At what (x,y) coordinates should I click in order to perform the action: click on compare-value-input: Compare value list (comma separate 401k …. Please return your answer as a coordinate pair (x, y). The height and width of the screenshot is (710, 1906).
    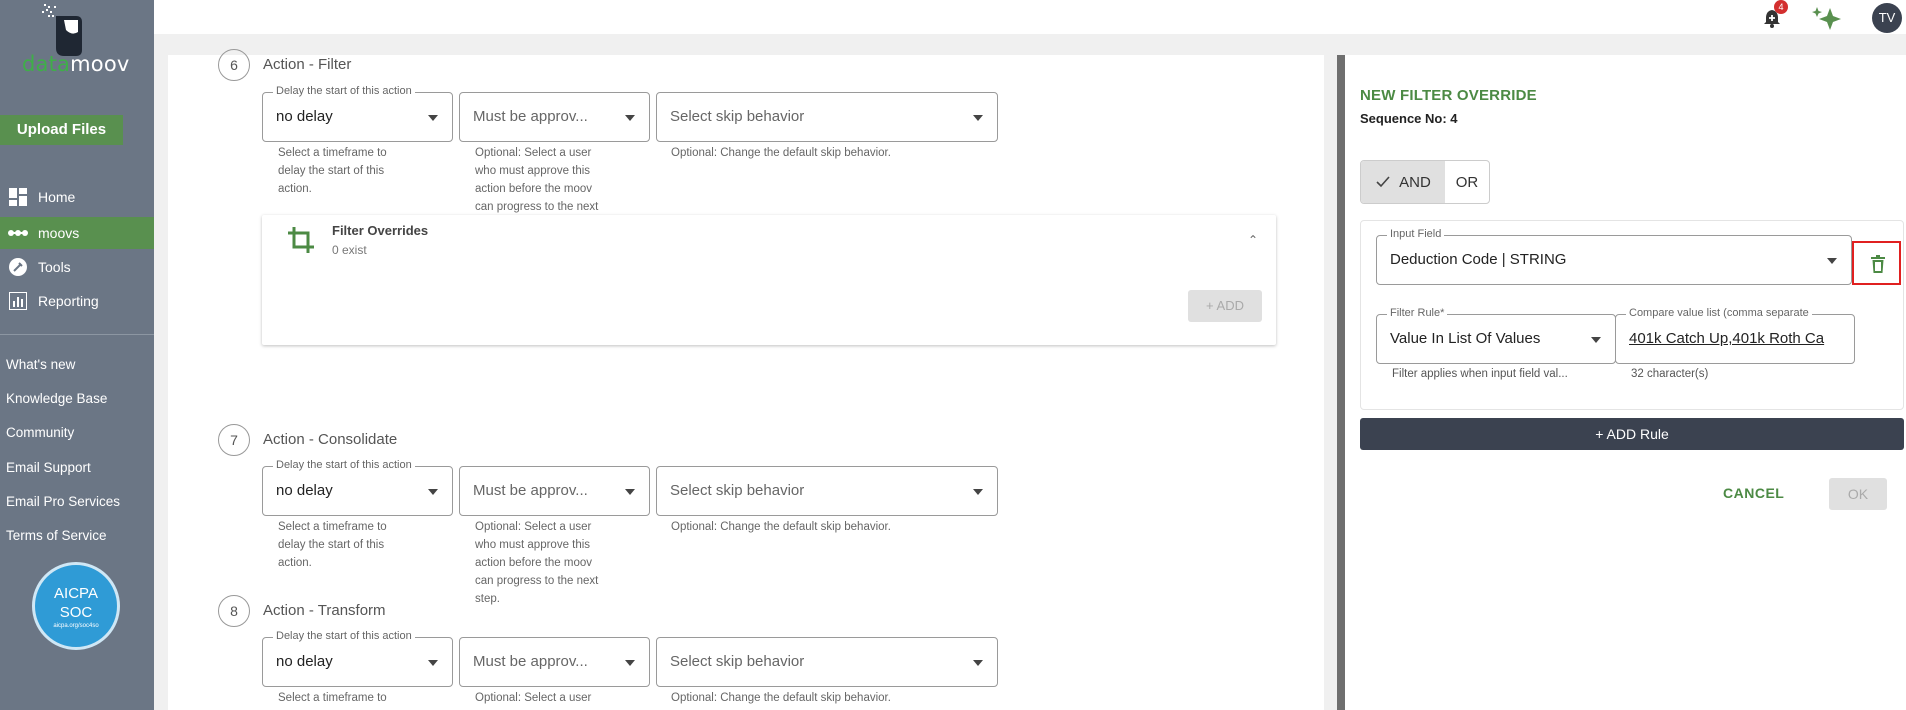
    Looking at the image, I should click on (1735, 335).